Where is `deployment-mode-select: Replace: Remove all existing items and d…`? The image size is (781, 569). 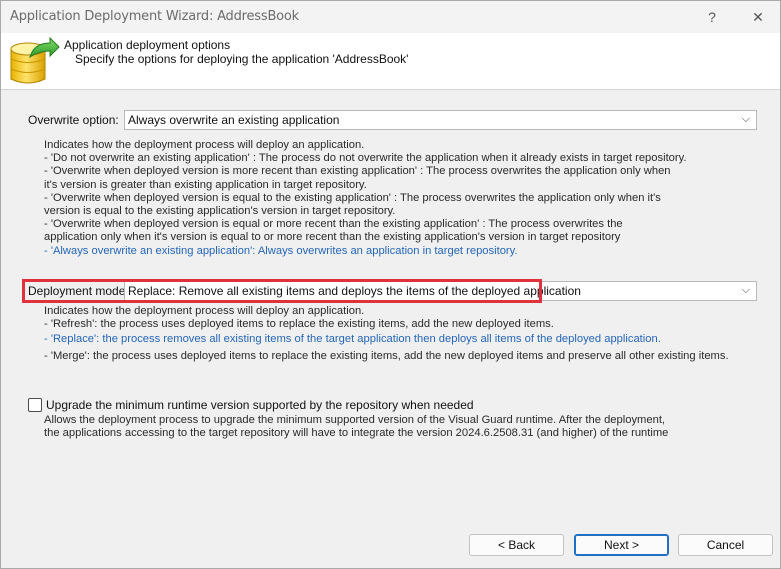
deployment-mode-select: Replace: Remove all existing items and d… is located at coordinates (440, 291).